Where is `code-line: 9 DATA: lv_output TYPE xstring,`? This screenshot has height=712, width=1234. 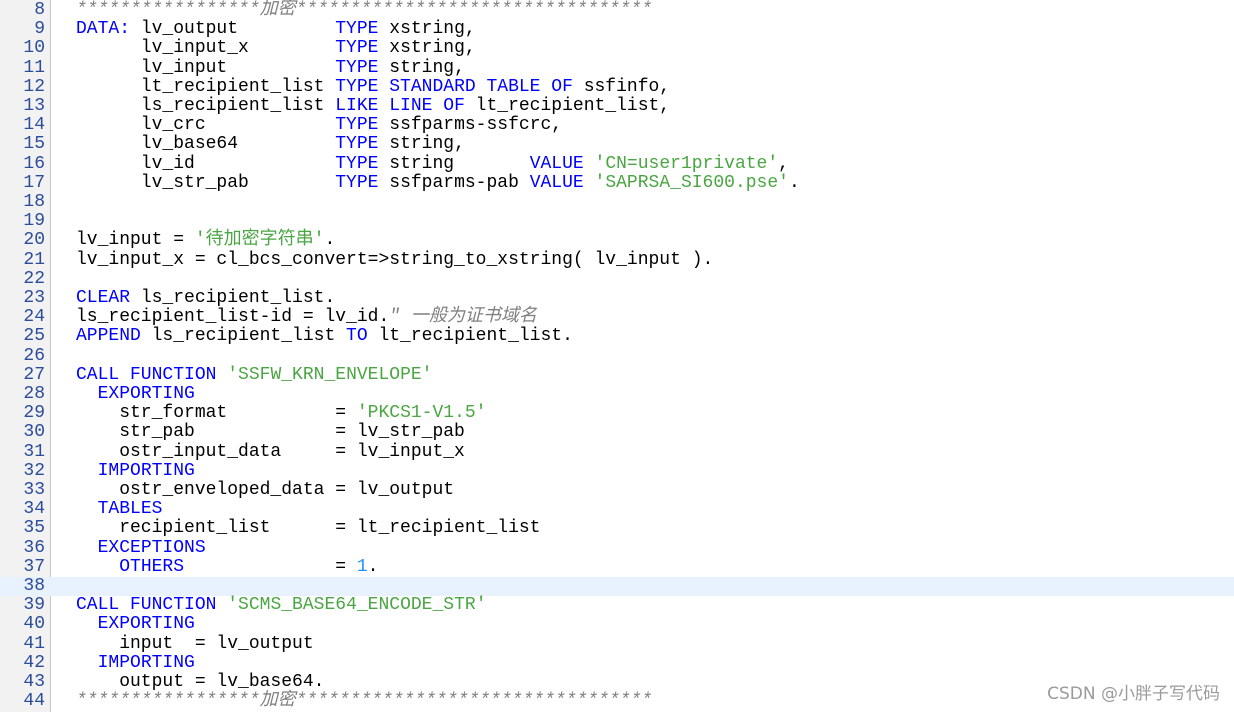 code-line: 9 DATA: lv_output TYPE xstring, is located at coordinates (617, 29).